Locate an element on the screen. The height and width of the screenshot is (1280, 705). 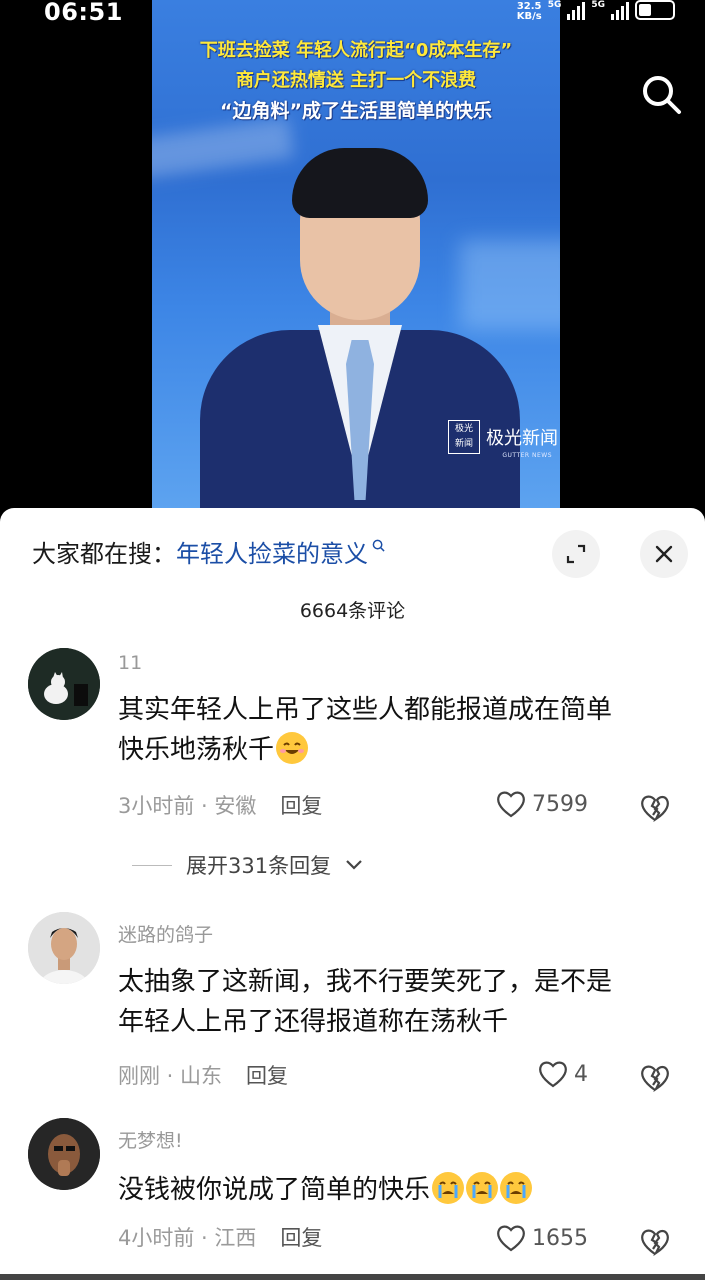
smile-emoji-icon is located at coordinates (292, 747).